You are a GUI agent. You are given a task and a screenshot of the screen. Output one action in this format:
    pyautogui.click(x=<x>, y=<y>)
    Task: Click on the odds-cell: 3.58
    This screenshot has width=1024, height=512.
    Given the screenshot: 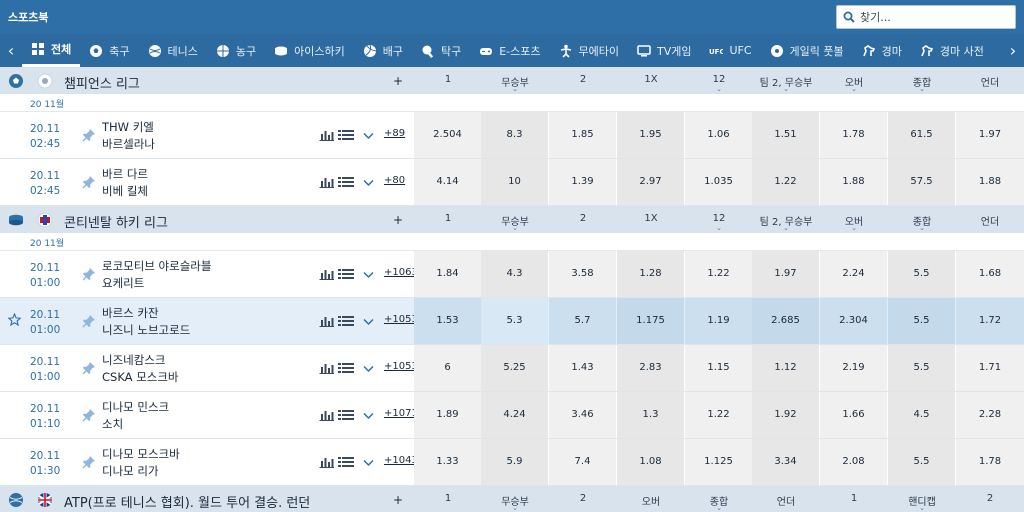 What is the action you would take?
    pyautogui.click(x=582, y=274)
    